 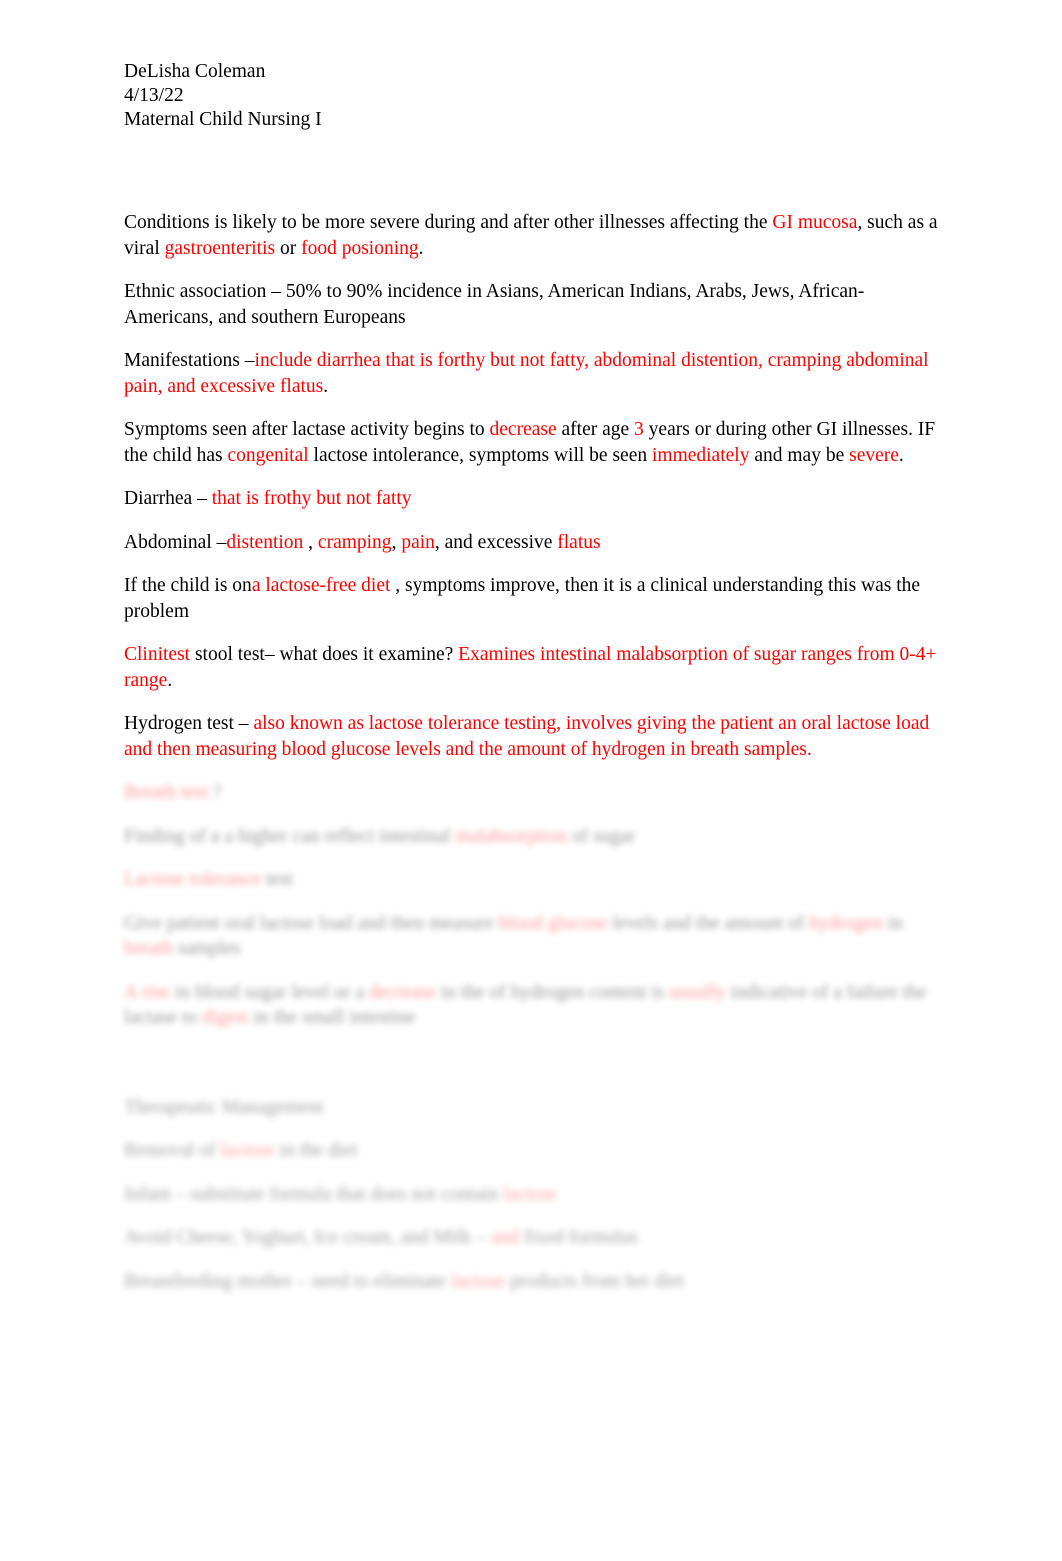 What do you see at coordinates (533, 171) in the screenshot?
I see `header-spacer` at bounding box center [533, 171].